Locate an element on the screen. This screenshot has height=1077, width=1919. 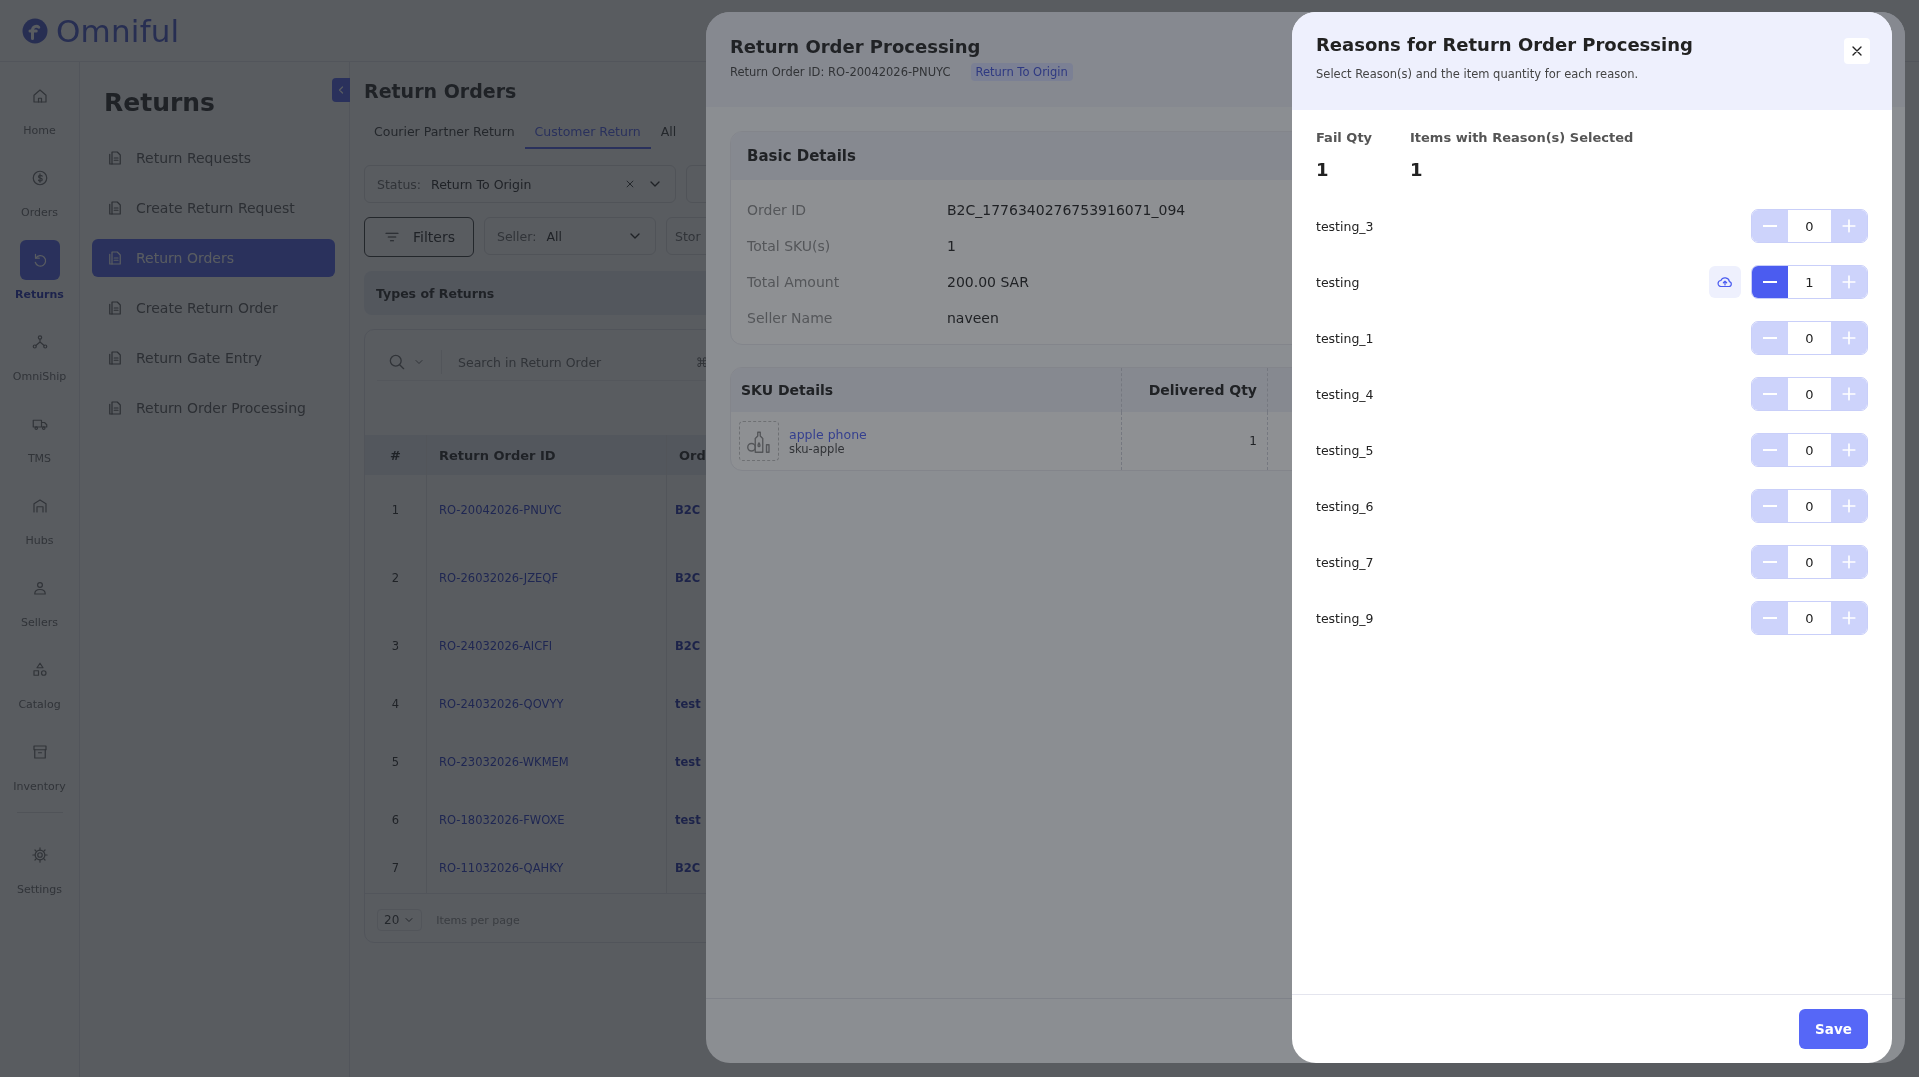
archive-icon is located at coordinates (39, 752).